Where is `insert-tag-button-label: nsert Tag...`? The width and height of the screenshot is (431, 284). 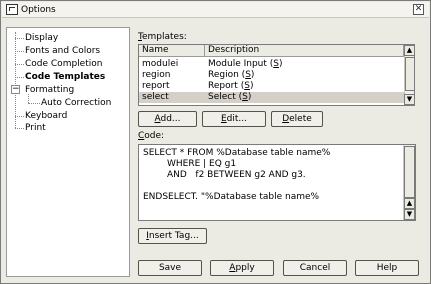
insert-tag-button-label: nsert Tag... is located at coordinates (173, 236).